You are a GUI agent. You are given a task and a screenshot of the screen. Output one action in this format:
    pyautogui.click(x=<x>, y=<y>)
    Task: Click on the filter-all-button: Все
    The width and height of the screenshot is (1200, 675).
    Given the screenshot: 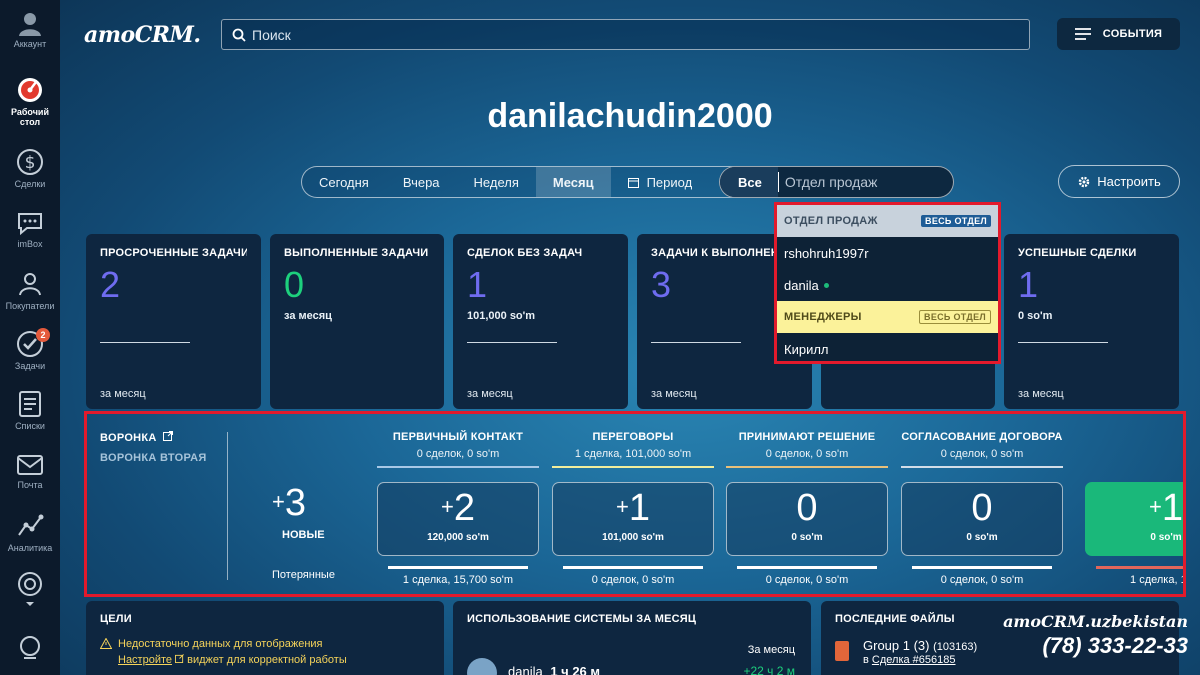 What is the action you would take?
    pyautogui.click(x=749, y=182)
    